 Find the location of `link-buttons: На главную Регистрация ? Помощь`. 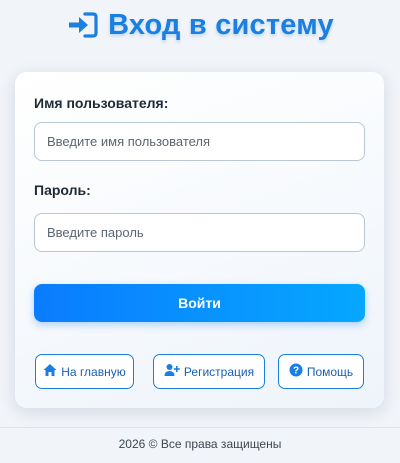

link-buttons: На главную Регистрация ? Помощь is located at coordinates (199, 371).